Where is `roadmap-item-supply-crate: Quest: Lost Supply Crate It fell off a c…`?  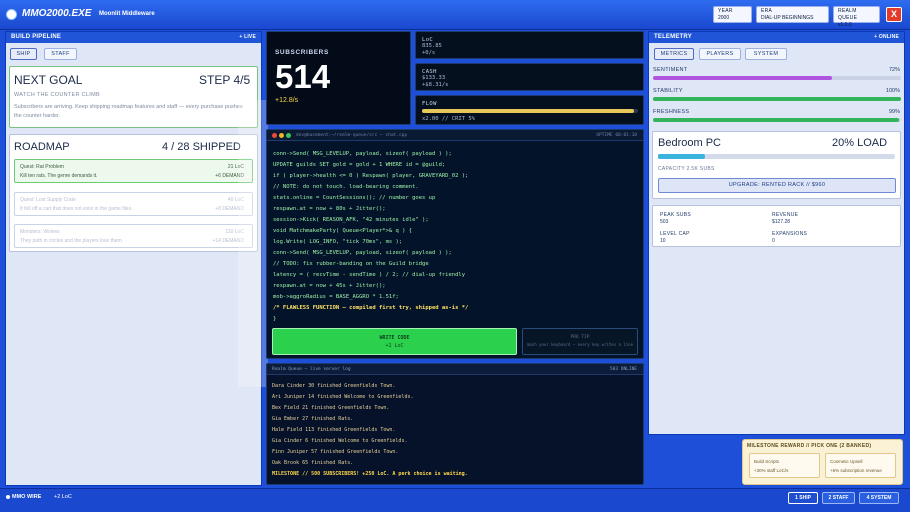
roadmap-item-supply-crate: Quest: Lost Supply Crate It fell off a c… is located at coordinates (133, 204).